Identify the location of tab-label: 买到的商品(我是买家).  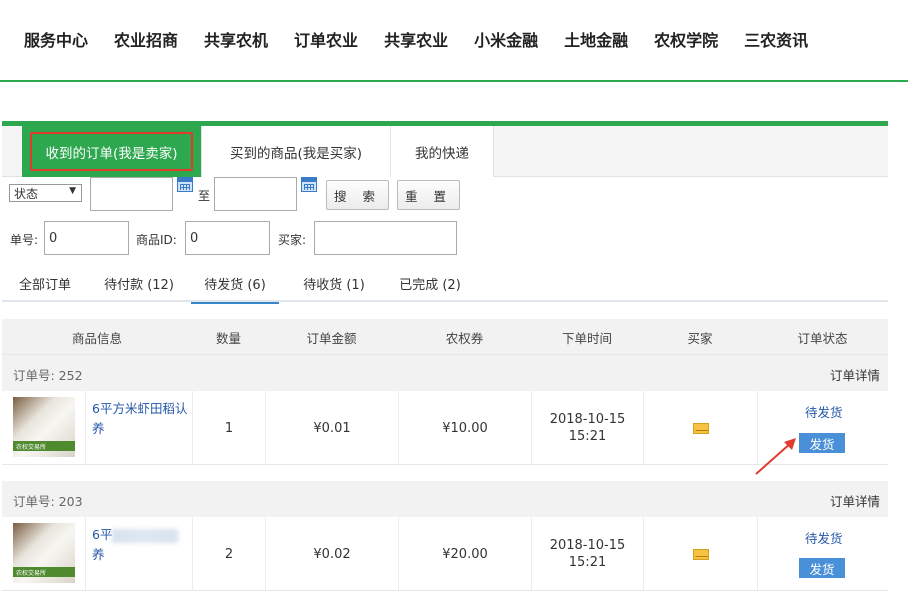
(296, 153).